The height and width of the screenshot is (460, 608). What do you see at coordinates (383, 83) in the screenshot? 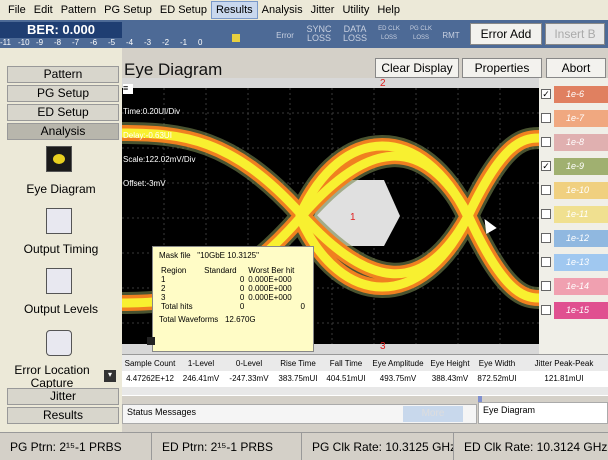
I see `mask-marker-2: 2` at bounding box center [383, 83].